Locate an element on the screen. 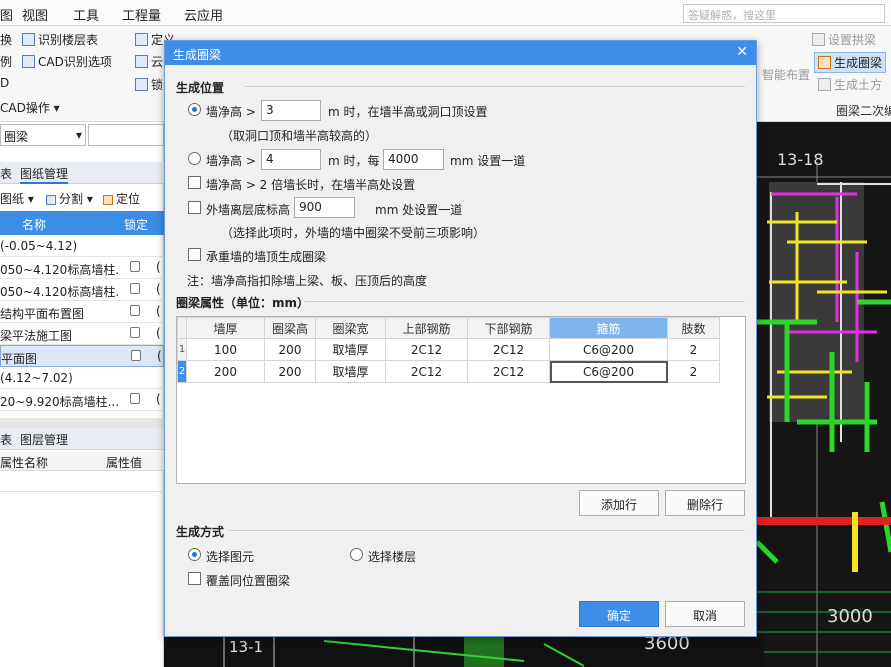 Image resolution: width=891 pixels, height=667 pixels. list-item: (4.12~7.02) is located at coordinates (82, 378).